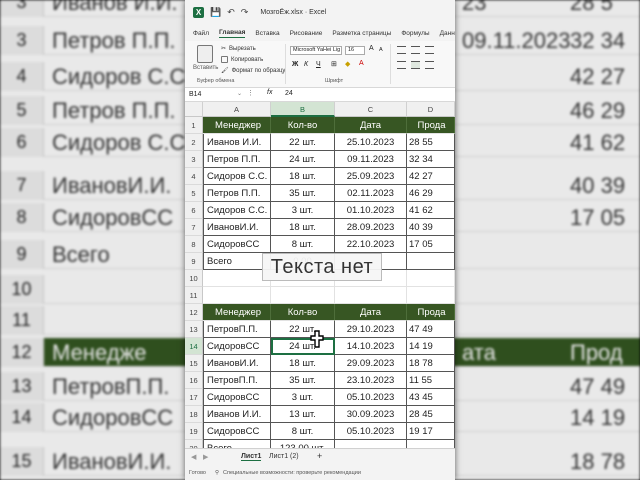  What do you see at coordinates (194, 210) in the screenshot?
I see `row-number: 6` at bounding box center [194, 210].